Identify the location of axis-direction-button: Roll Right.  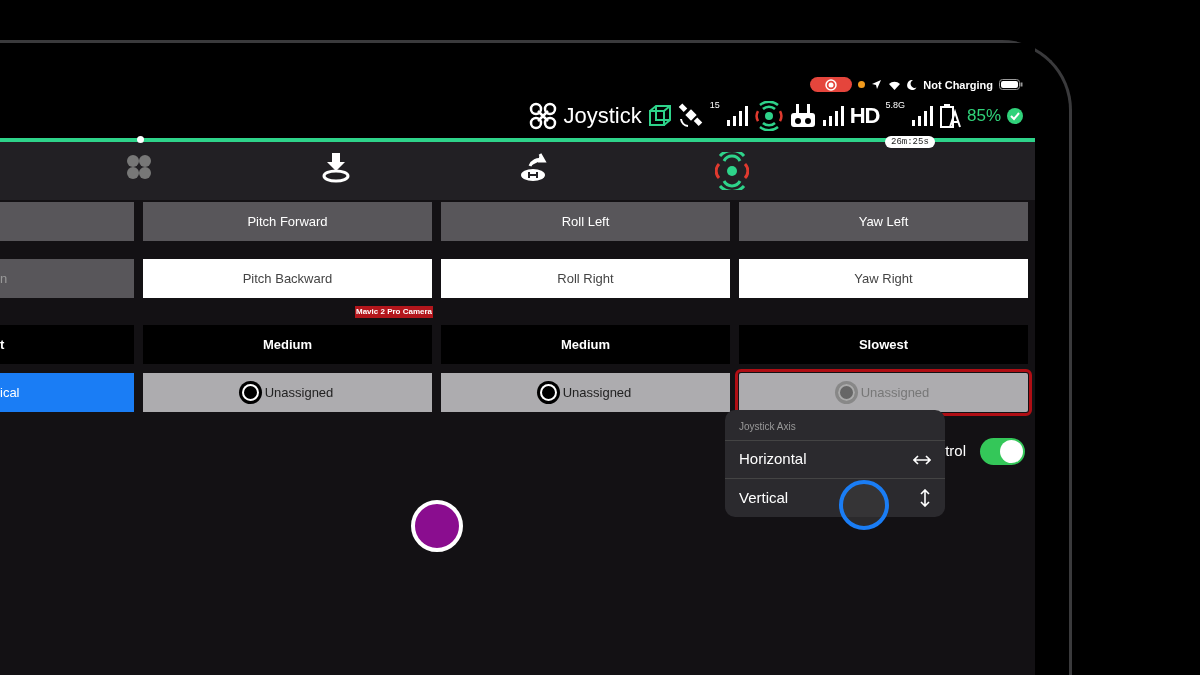
(585, 278).